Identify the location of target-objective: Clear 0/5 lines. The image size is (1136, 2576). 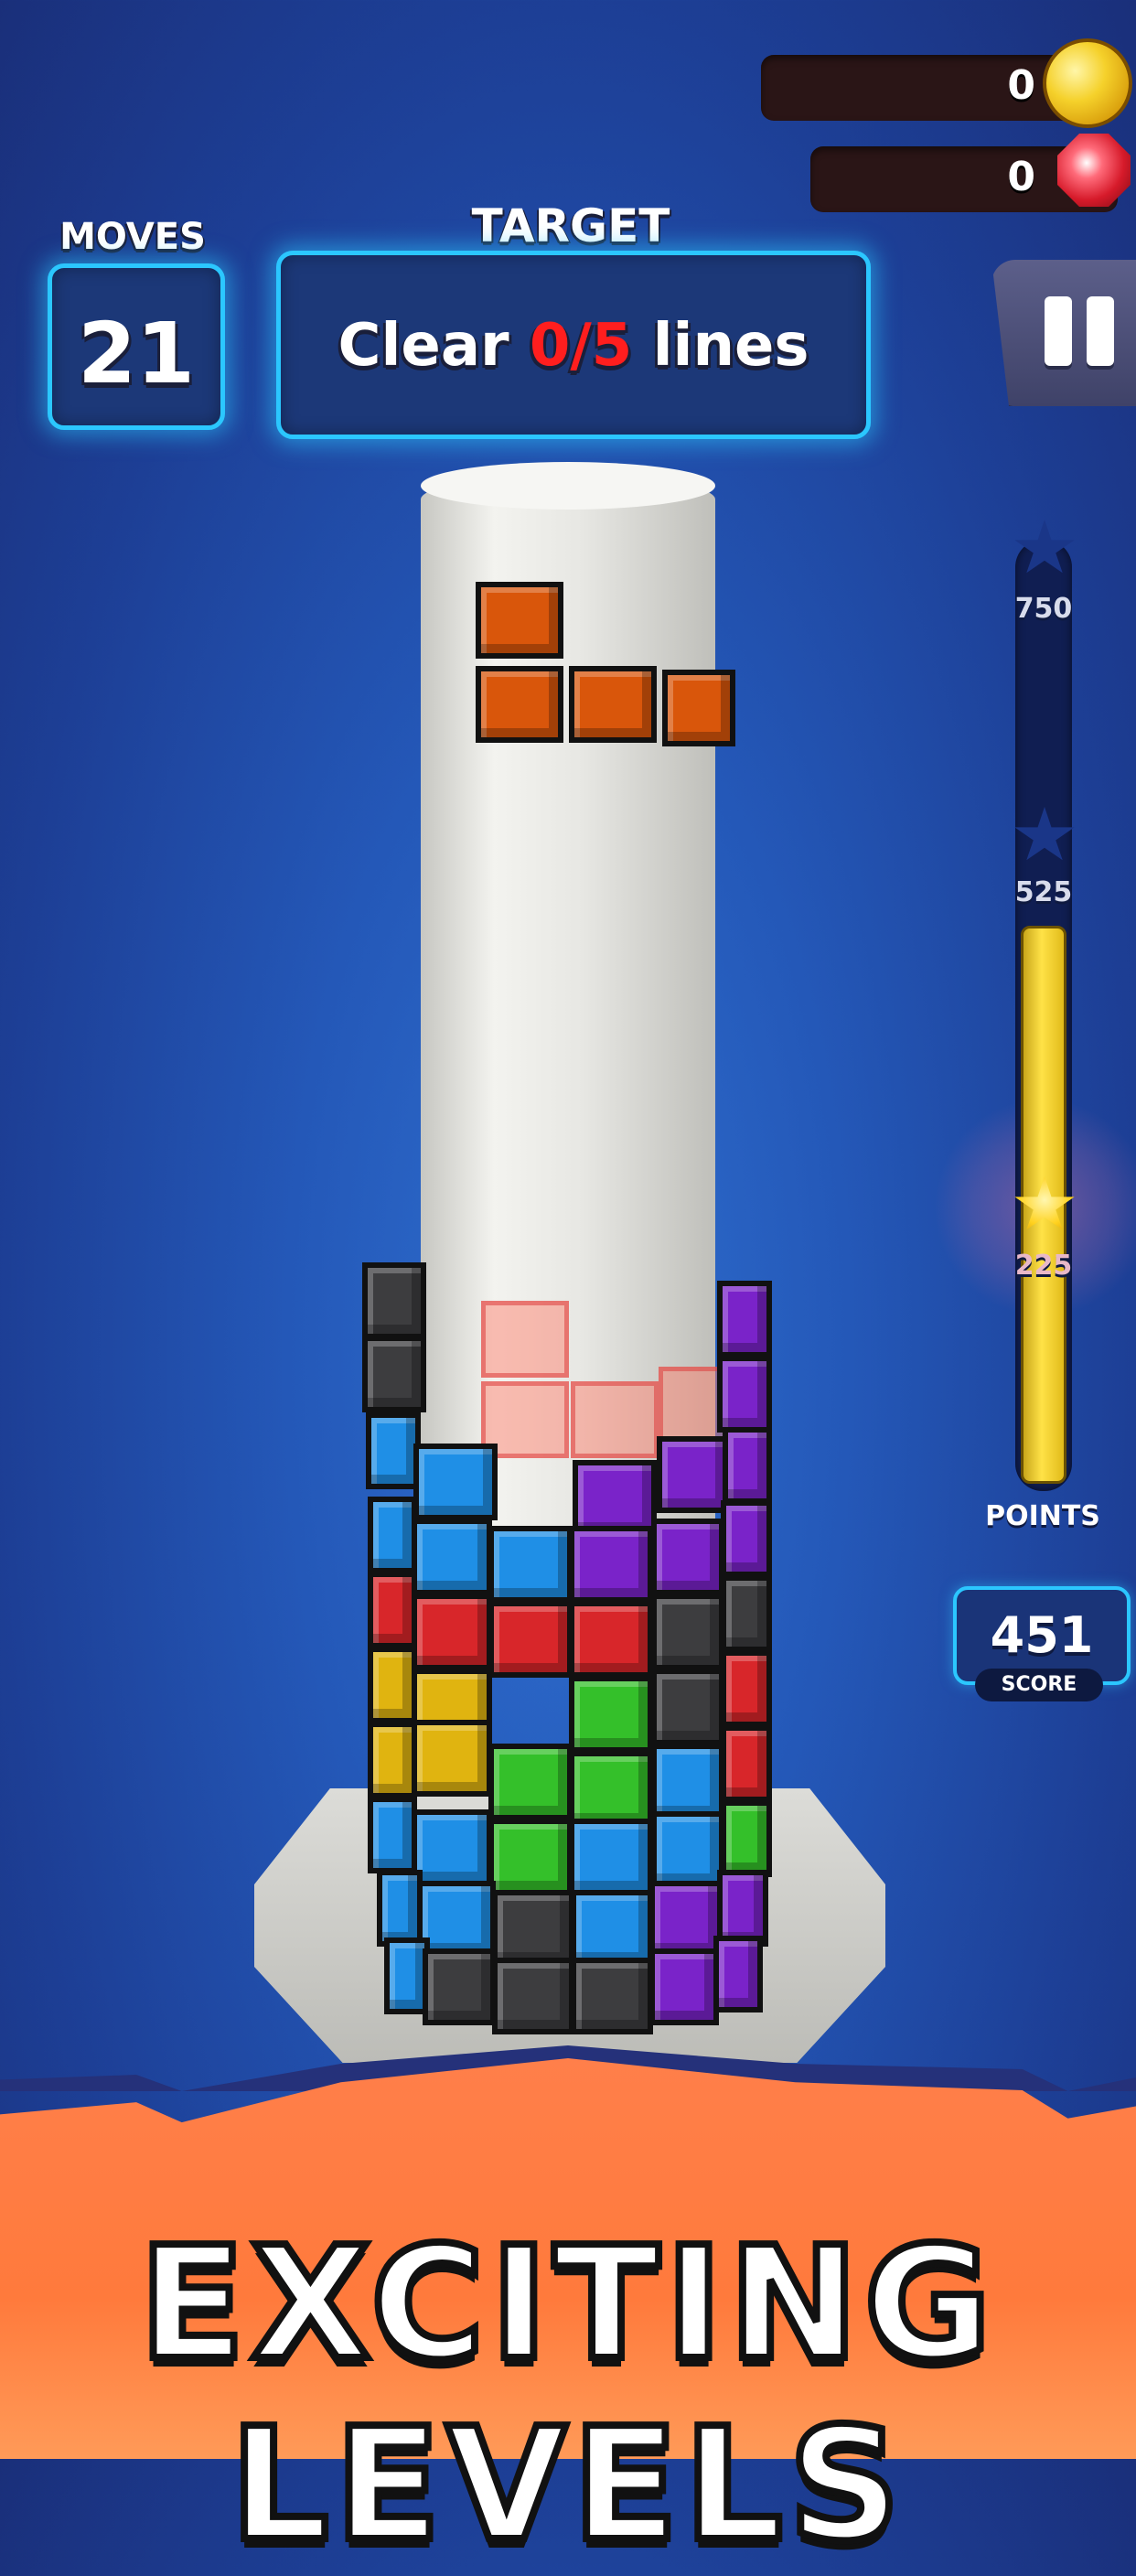
(573, 346).